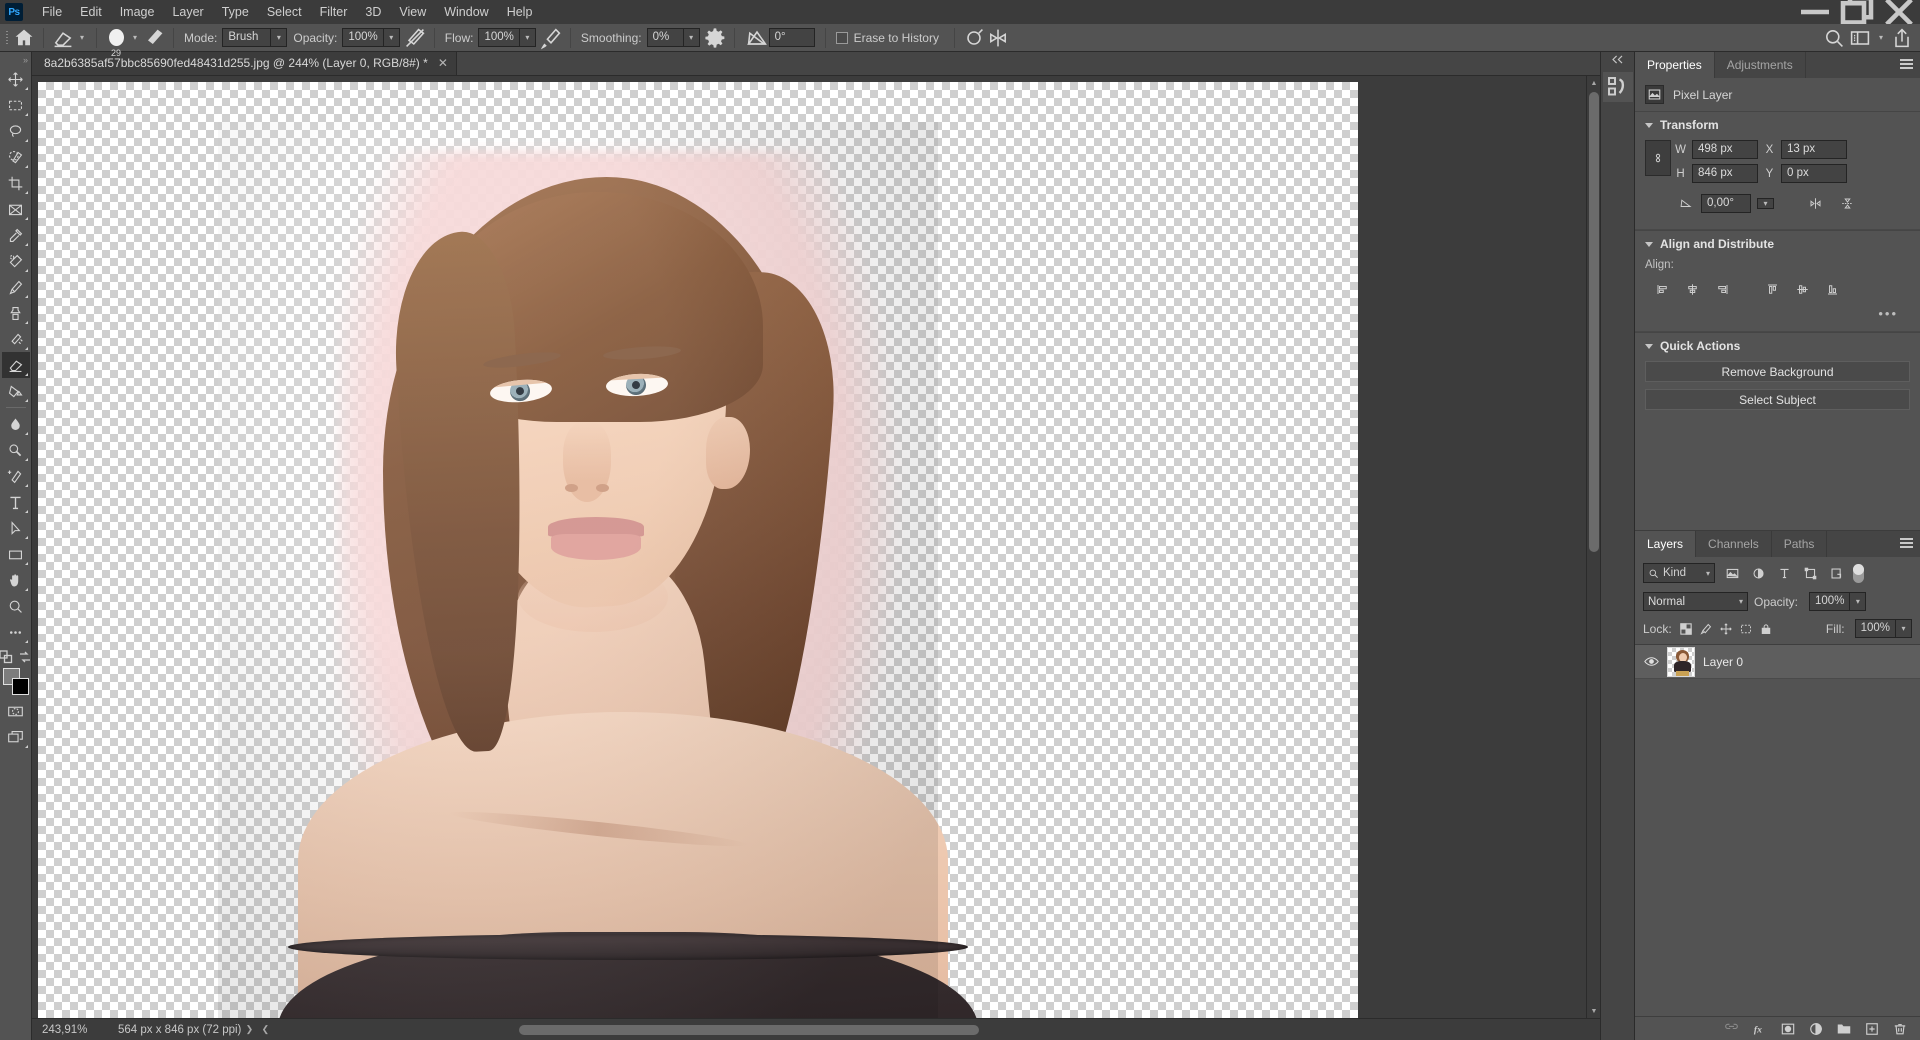 The width and height of the screenshot is (1920, 1040). I want to click on tab-layers: Layers, so click(1666, 544).